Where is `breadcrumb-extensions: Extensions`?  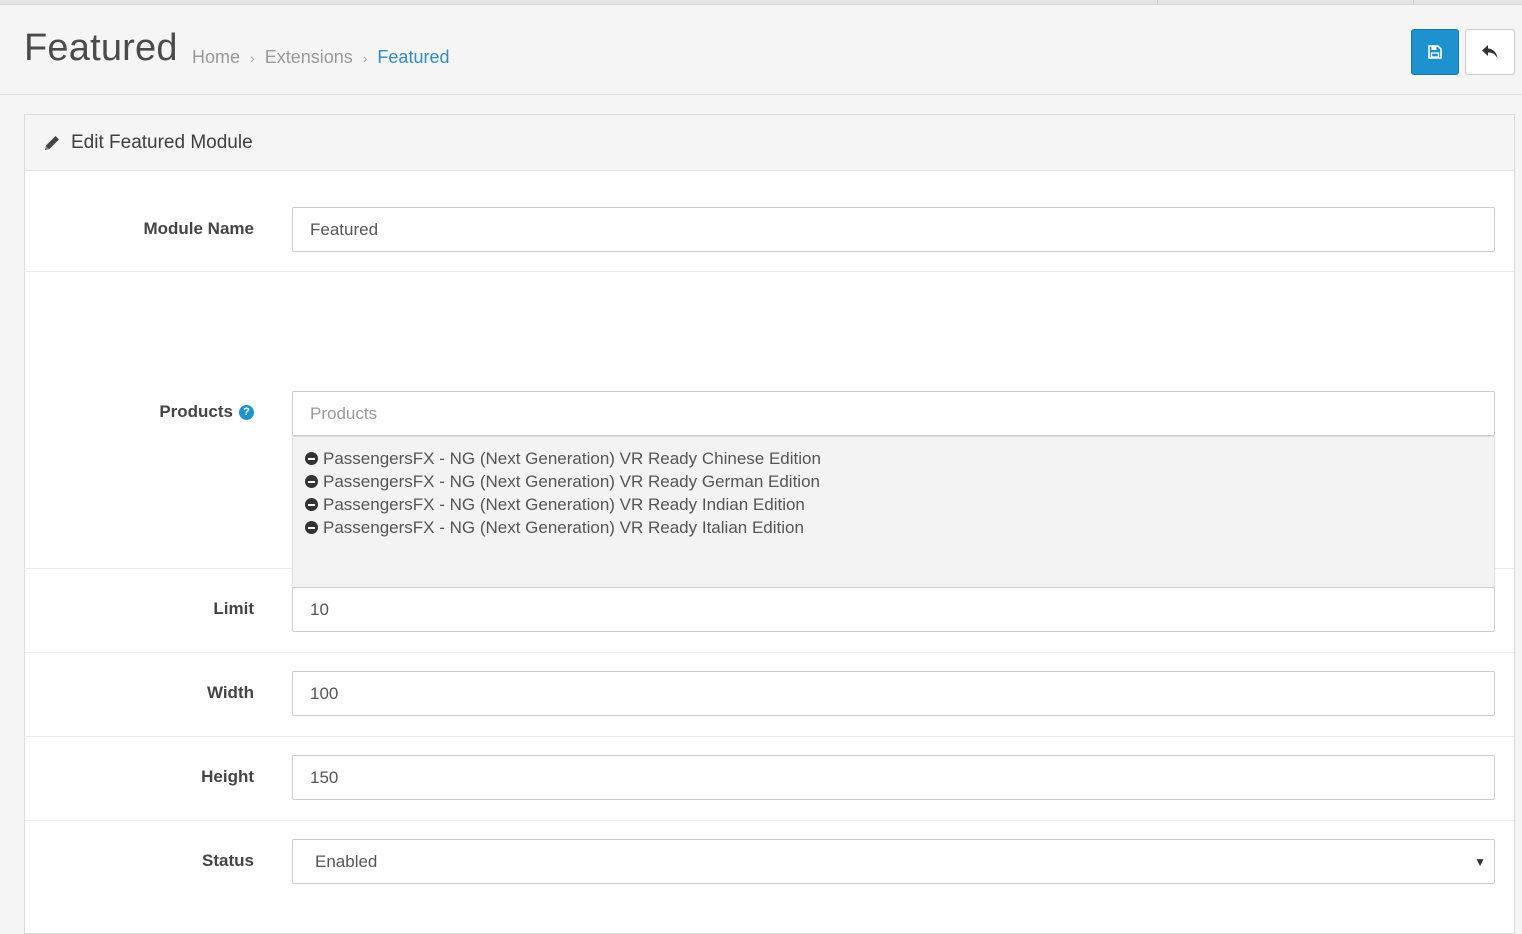 breadcrumb-extensions: Extensions is located at coordinates (309, 57).